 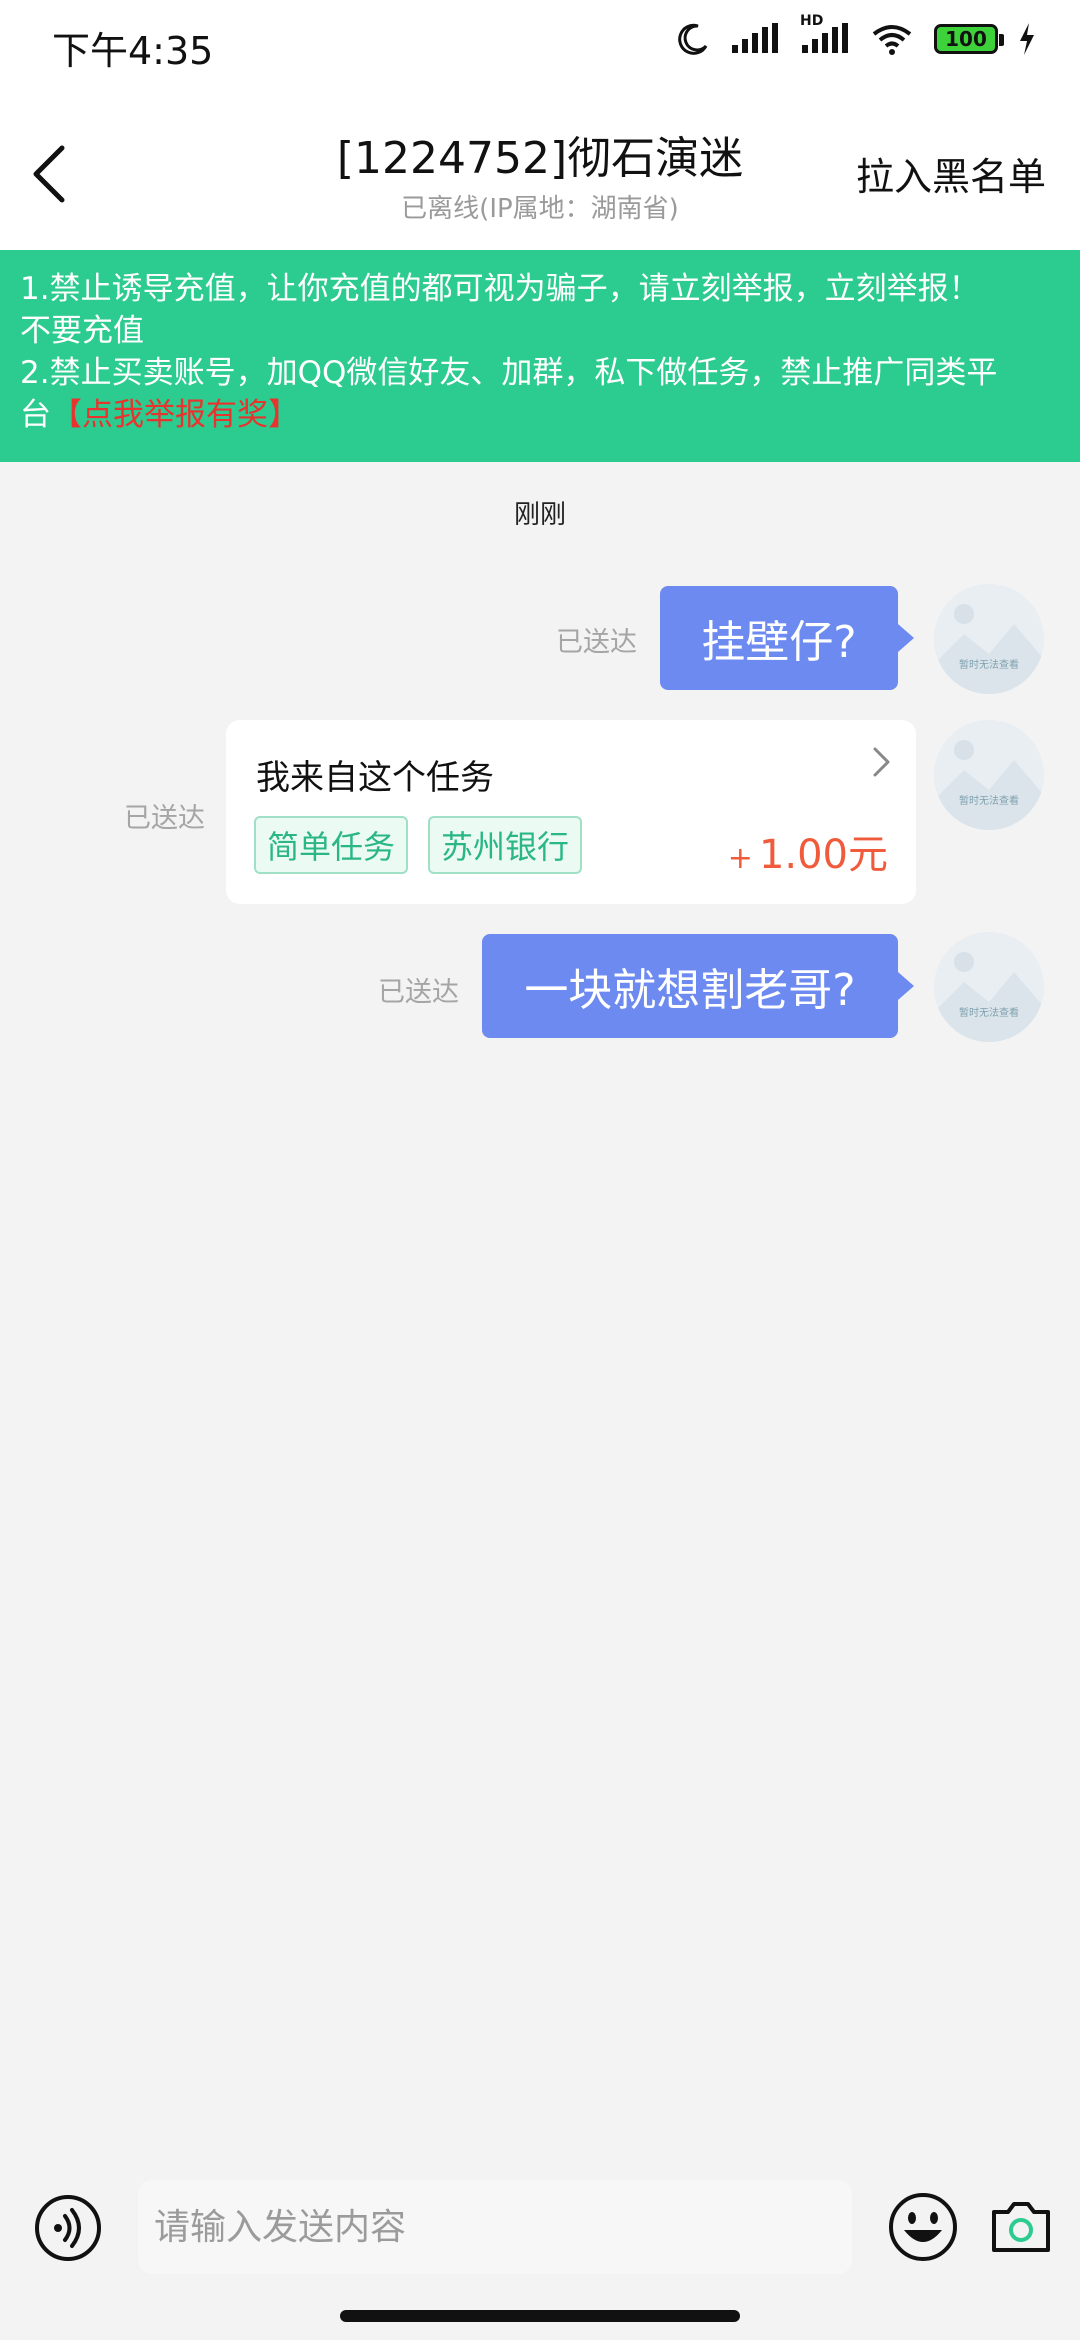 I want to click on input-bar, so click(x=540, y=2255).